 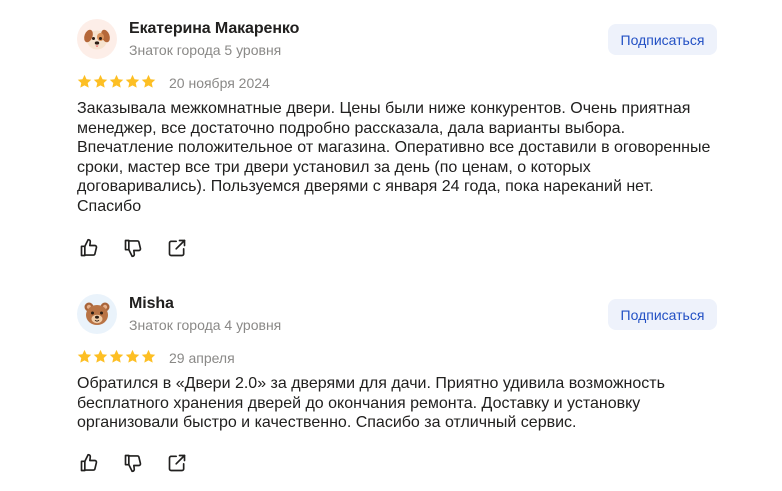 What do you see at coordinates (214, 29) in the screenshot?
I see `author-name: Екатерина Макаренко` at bounding box center [214, 29].